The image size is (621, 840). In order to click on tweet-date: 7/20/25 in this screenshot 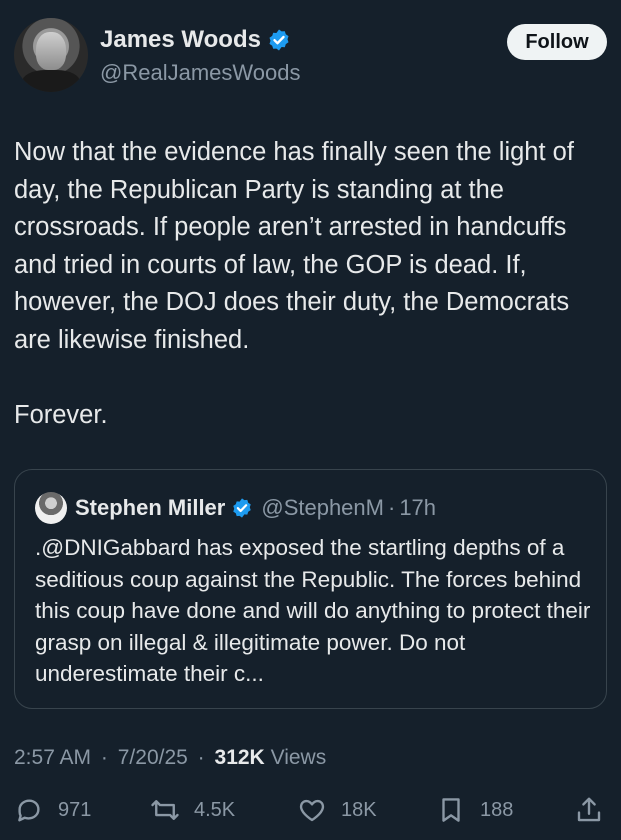, I will do `click(153, 757)`.